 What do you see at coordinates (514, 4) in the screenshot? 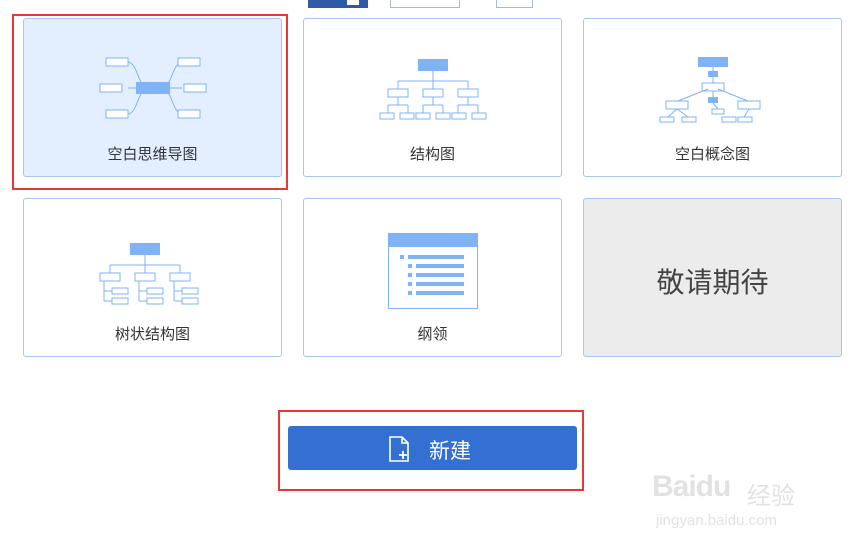
I see `view-tab-other` at bounding box center [514, 4].